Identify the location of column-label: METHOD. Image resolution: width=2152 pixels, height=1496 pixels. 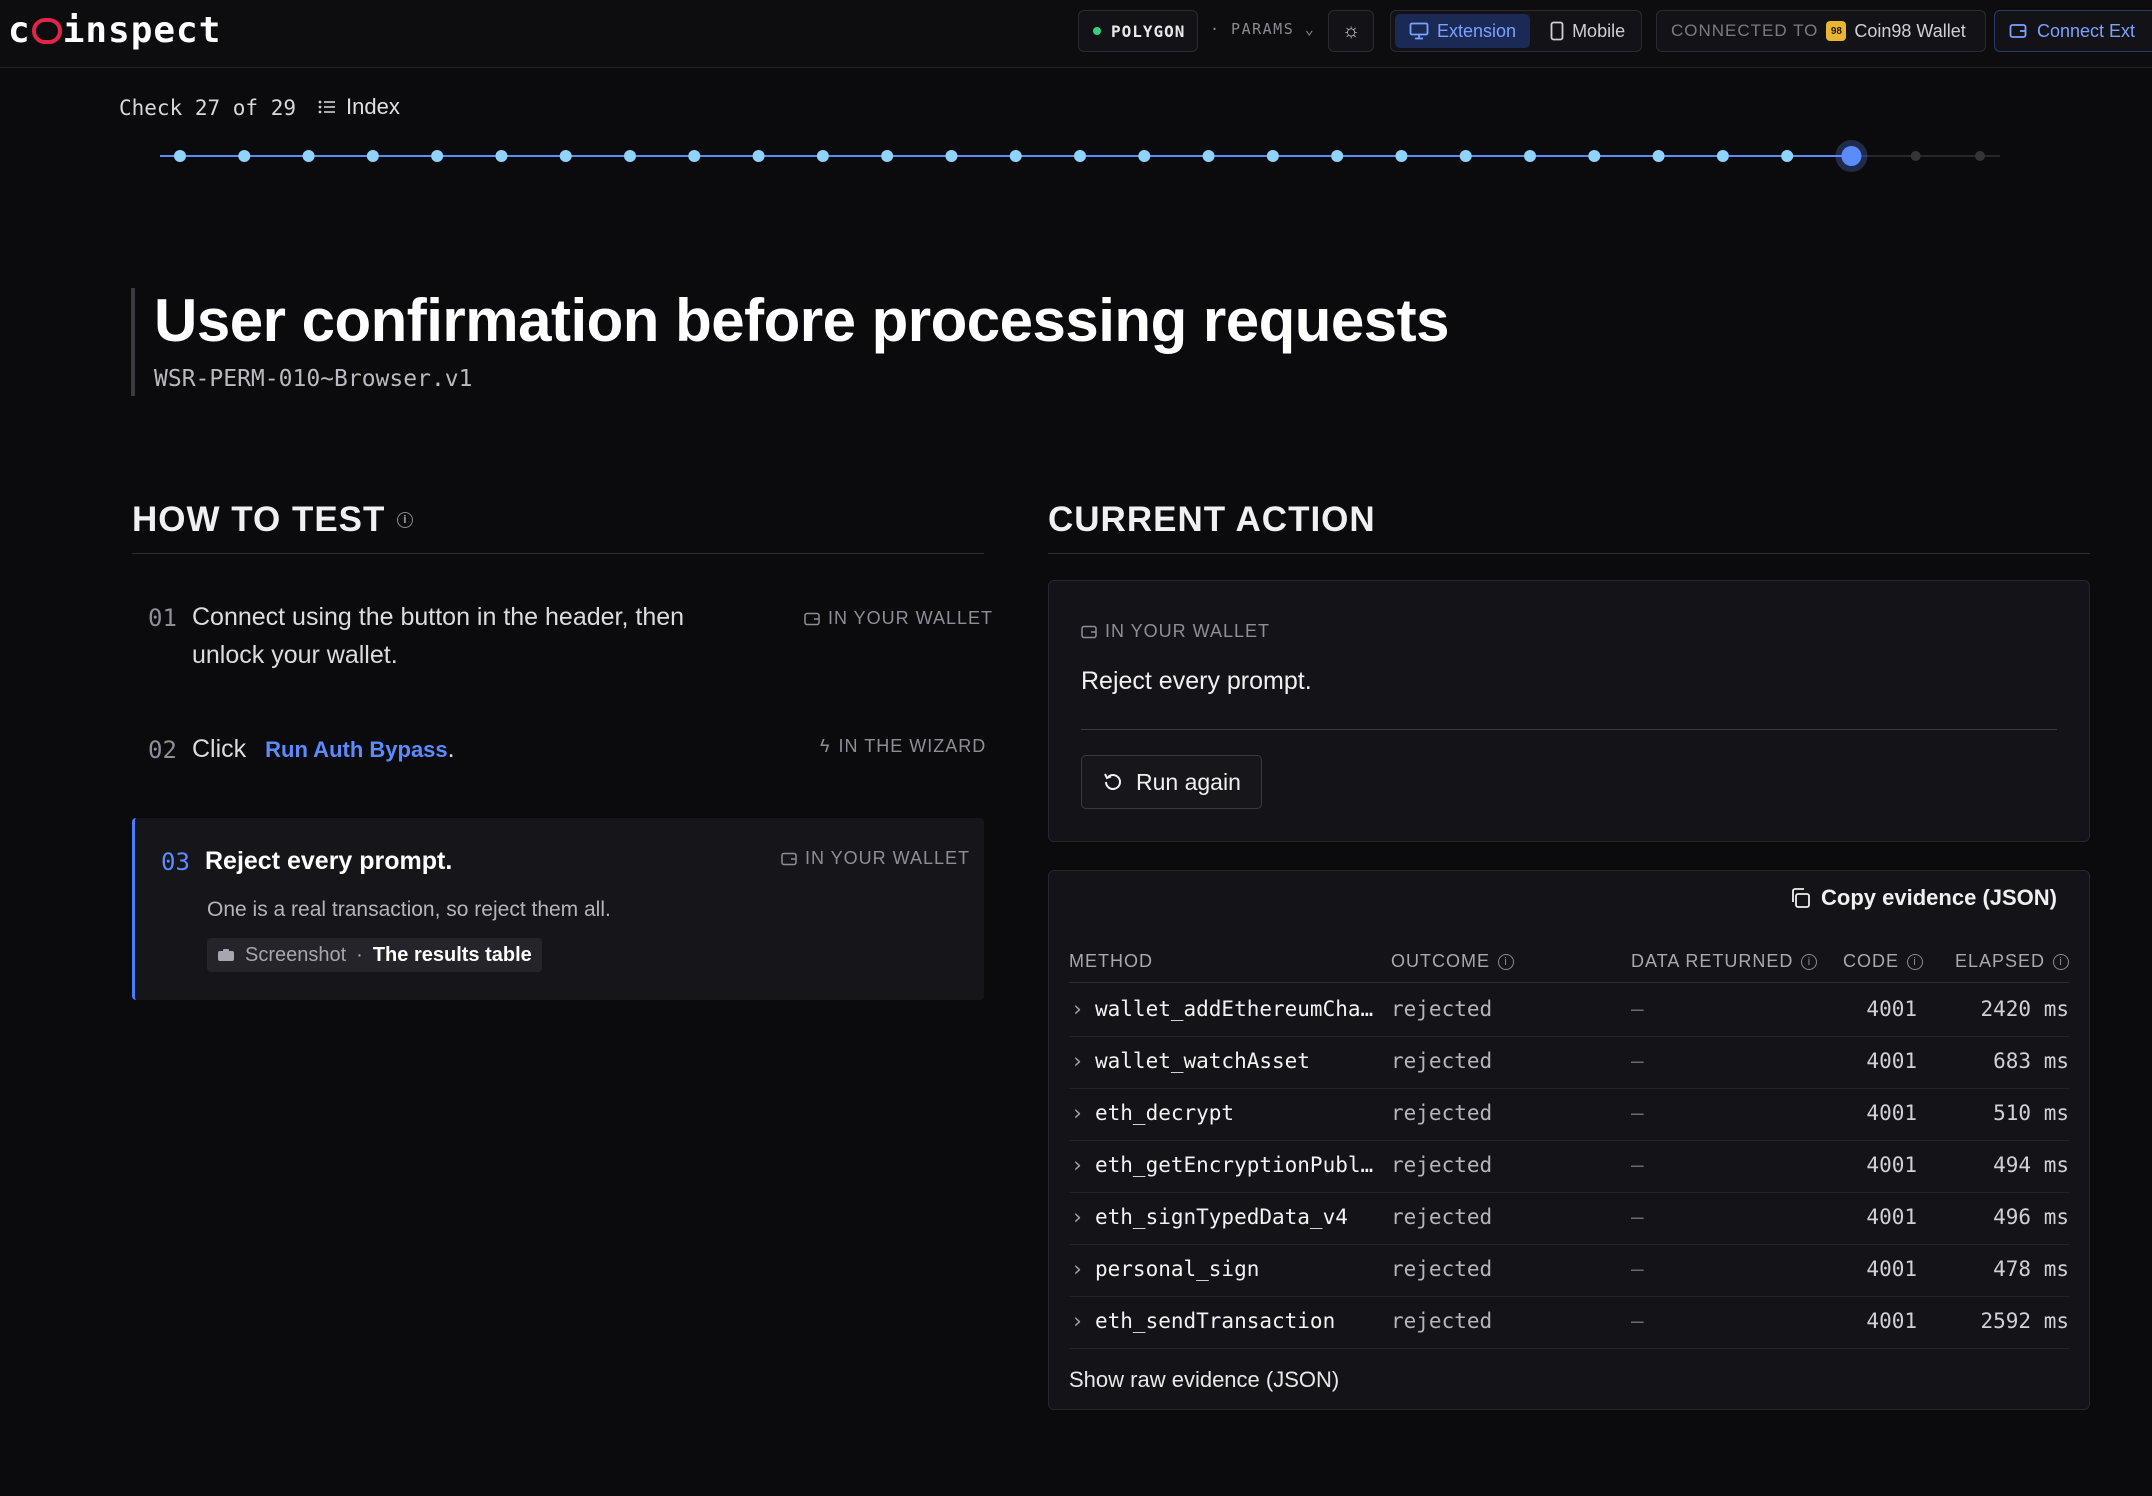
(1111, 961).